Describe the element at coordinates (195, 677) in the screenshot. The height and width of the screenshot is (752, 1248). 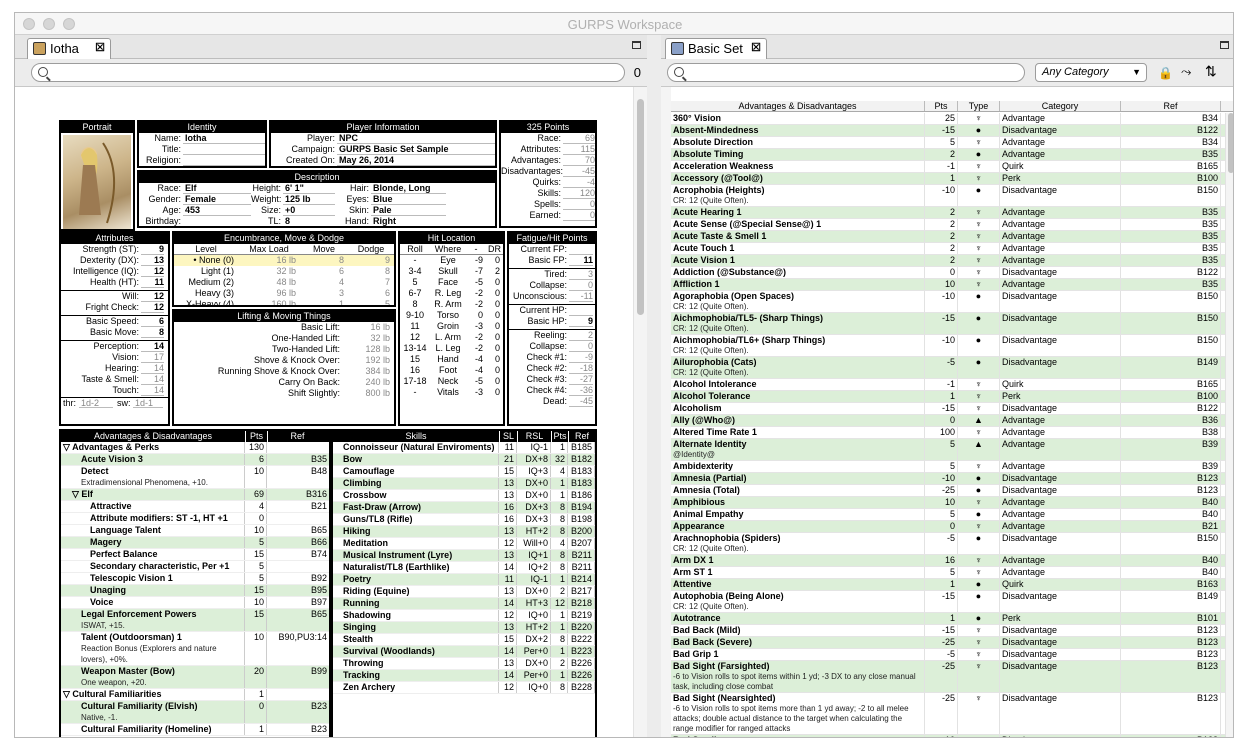
I see `advantage-row: Weapon Master (Bow) One weapon, +20. 20 B99` at that location.